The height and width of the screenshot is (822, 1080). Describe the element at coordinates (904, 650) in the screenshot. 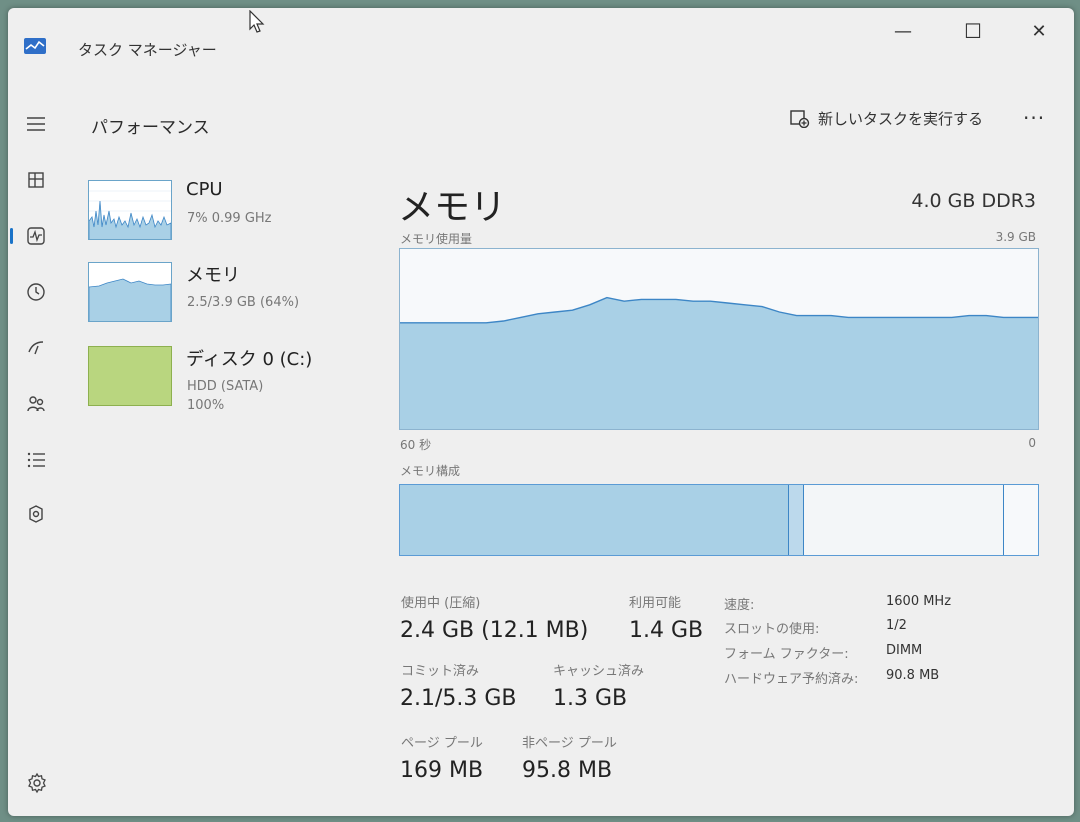

I see `form-factor-value: DIMM` at that location.